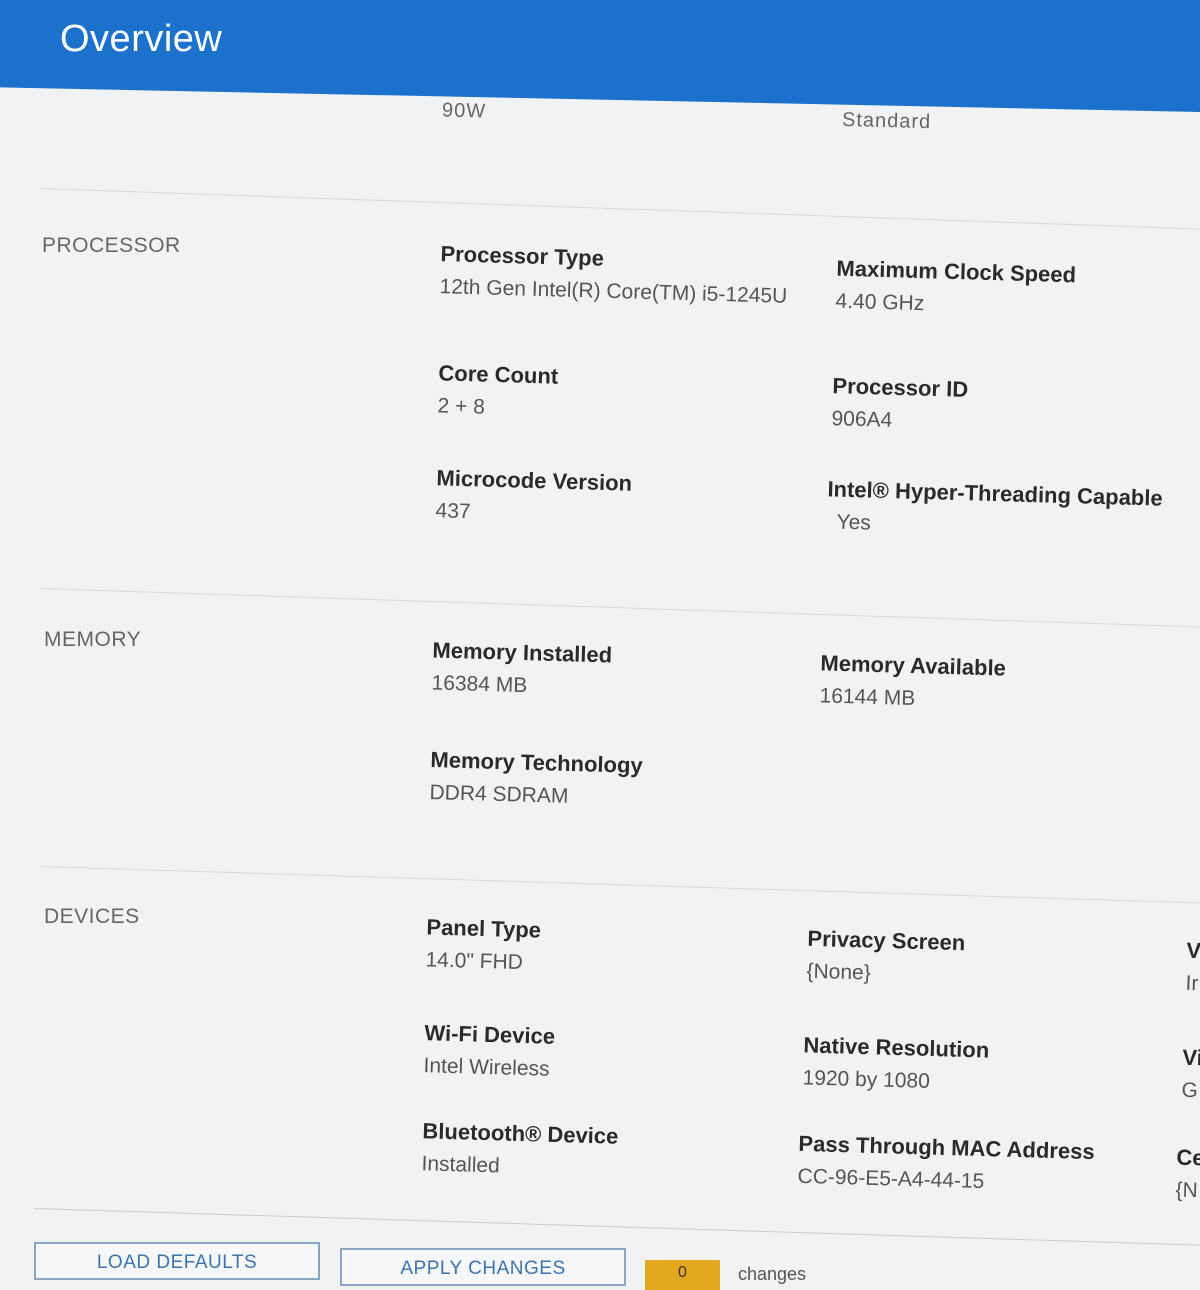 This screenshot has height=1290, width=1200. Describe the element at coordinates (613, 291) in the screenshot. I see `field-value: 12th Gen Intel(R) Core(TM) i5-1245U` at that location.